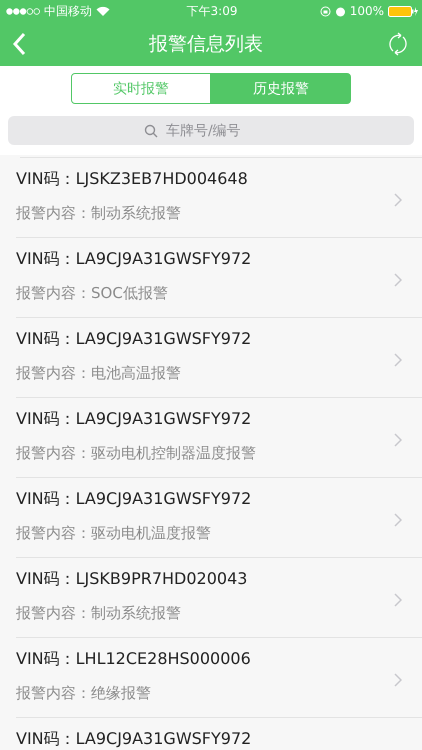 This screenshot has width=422, height=750. I want to click on carrier-name: 中国移动, so click(68, 11).